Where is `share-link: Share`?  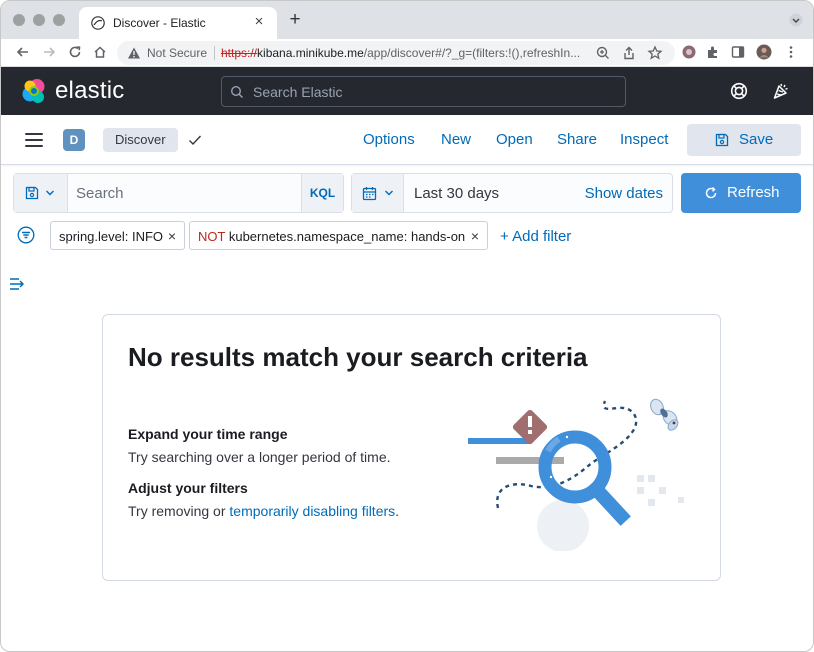 share-link: Share is located at coordinates (577, 139).